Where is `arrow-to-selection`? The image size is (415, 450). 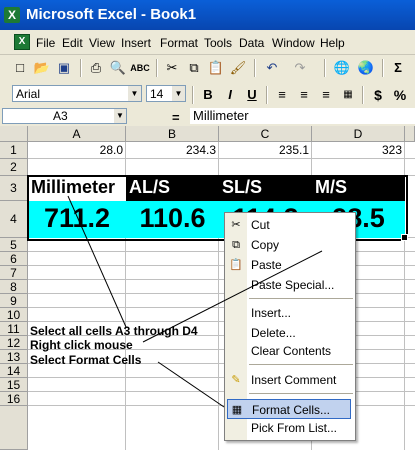 arrow-to-selection is located at coordinates (97, 261).